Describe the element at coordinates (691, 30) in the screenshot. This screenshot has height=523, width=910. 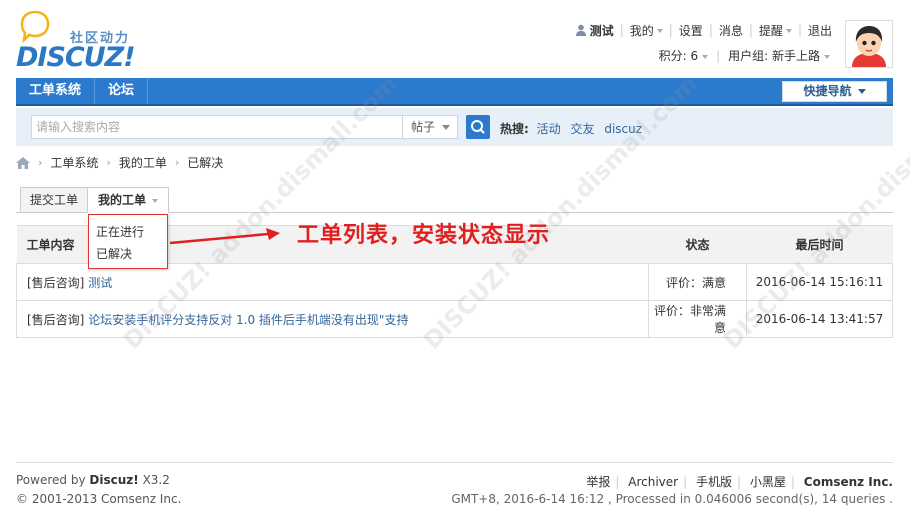
I see `settings-link: 设置` at that location.